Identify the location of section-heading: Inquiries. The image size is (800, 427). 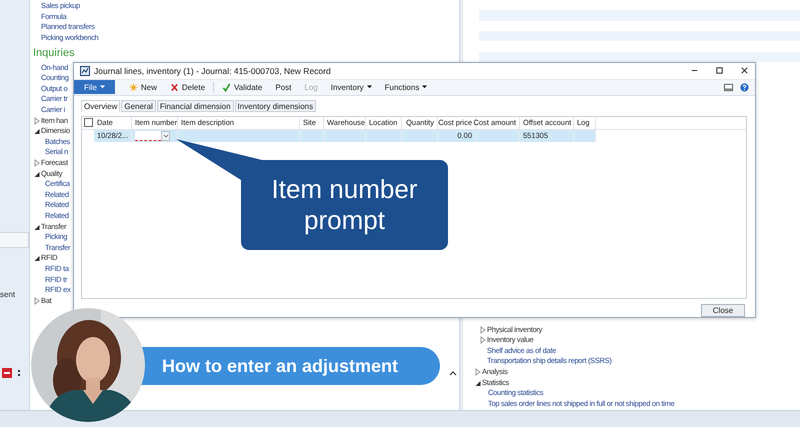
(54, 53).